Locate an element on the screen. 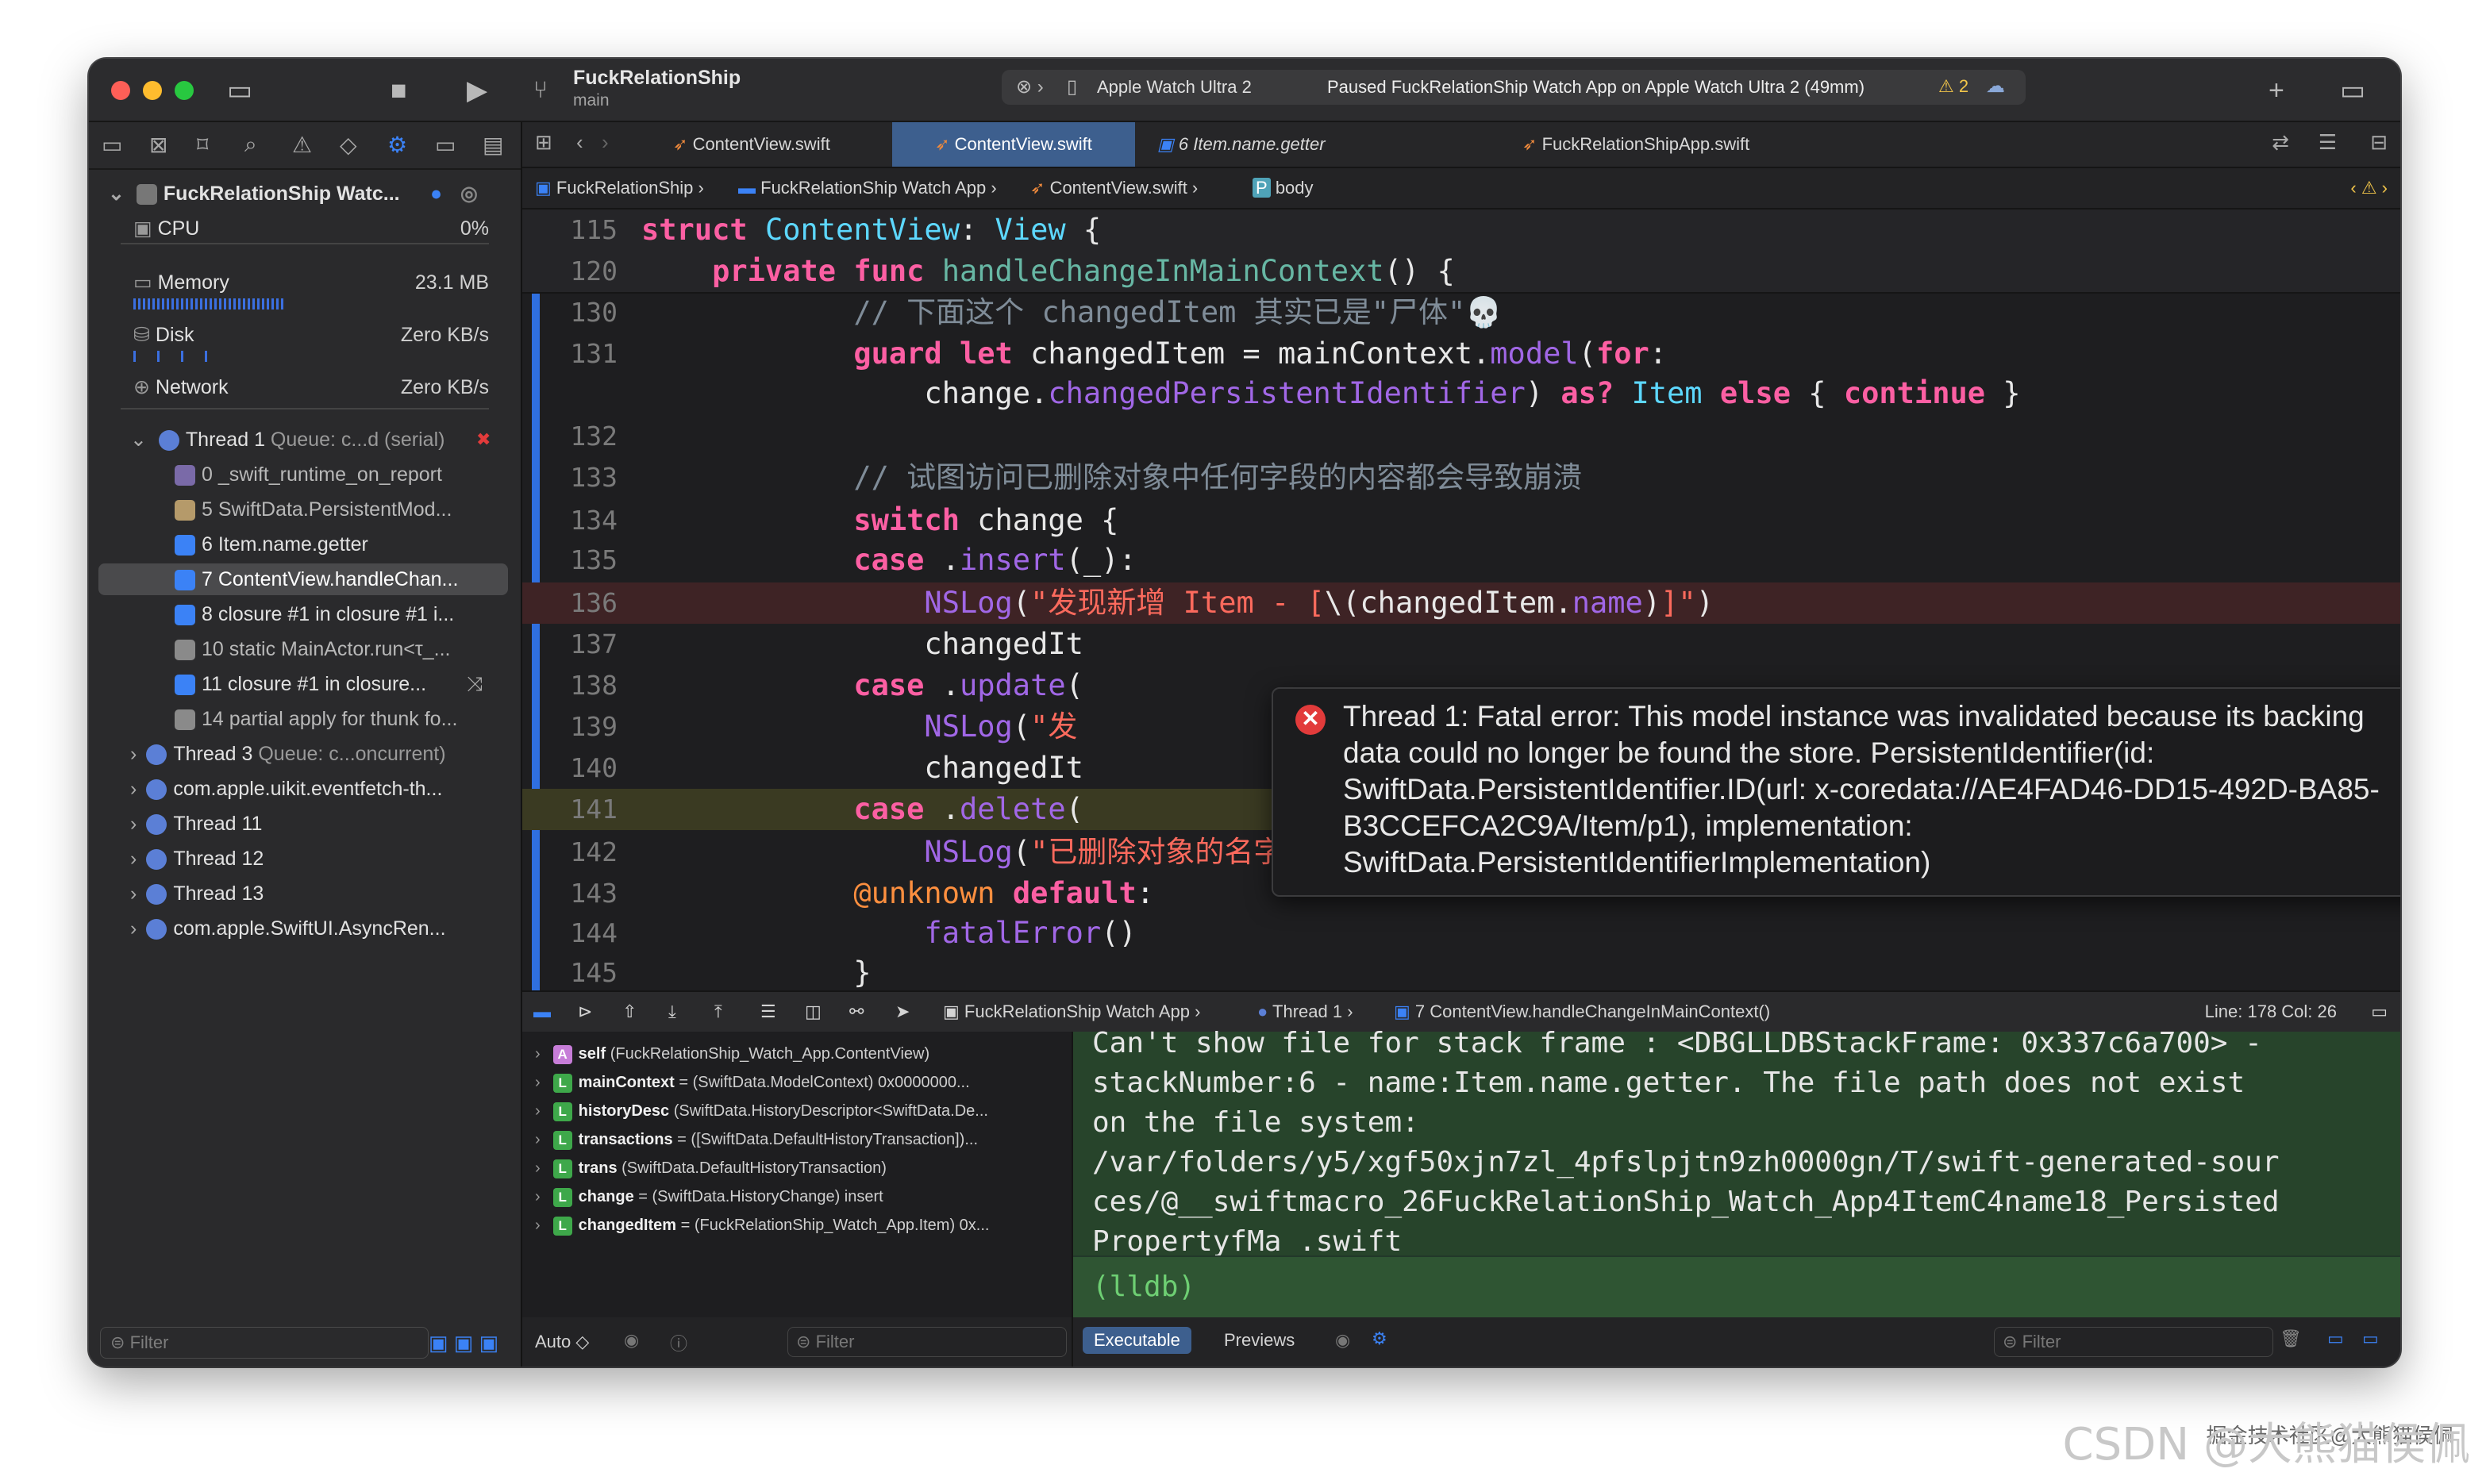  tab-contentview: ➶ ContentView.swift is located at coordinates (760, 144).